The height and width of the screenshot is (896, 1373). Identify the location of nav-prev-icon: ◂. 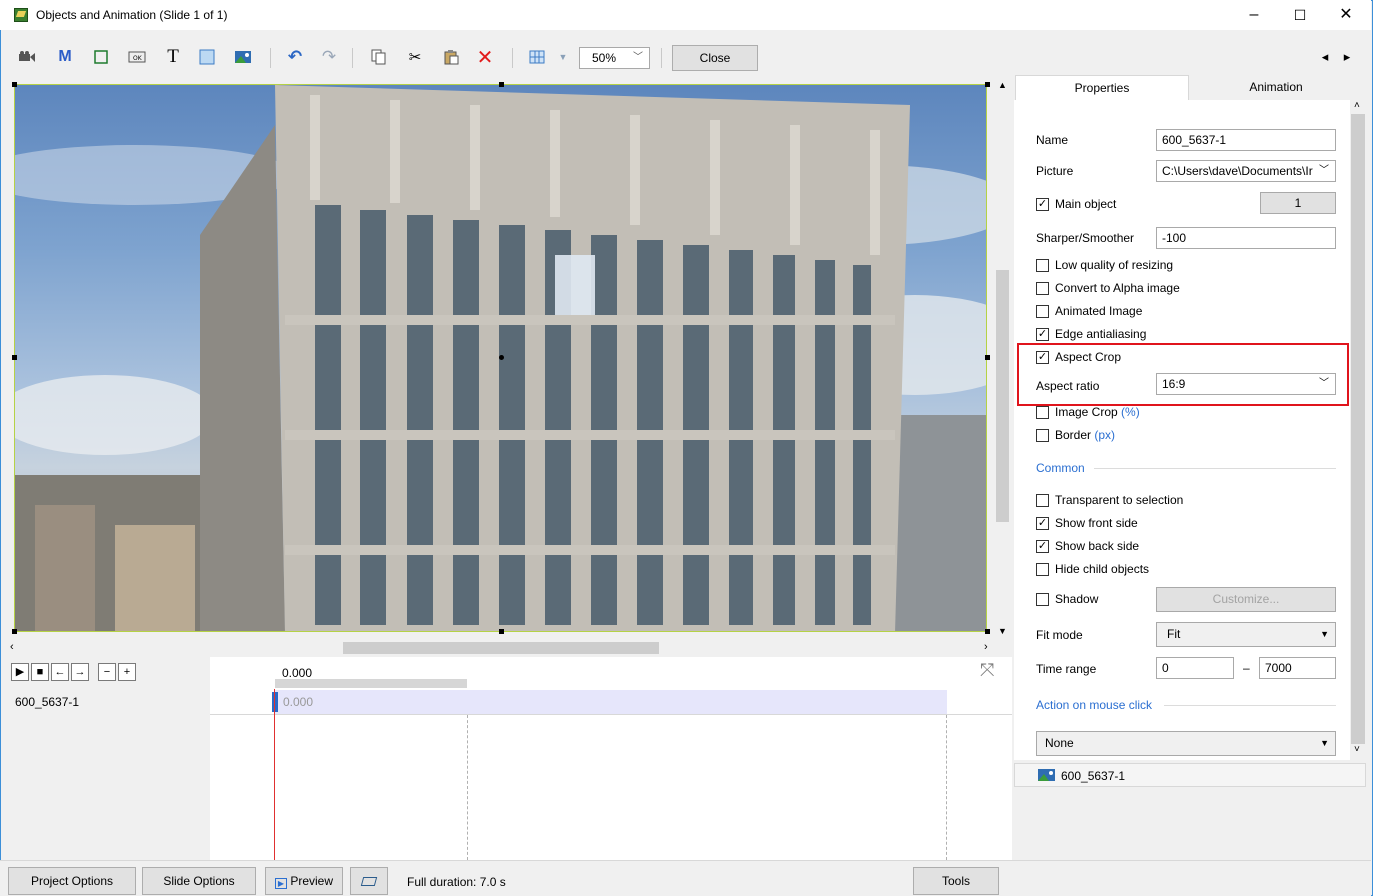
(1325, 57).